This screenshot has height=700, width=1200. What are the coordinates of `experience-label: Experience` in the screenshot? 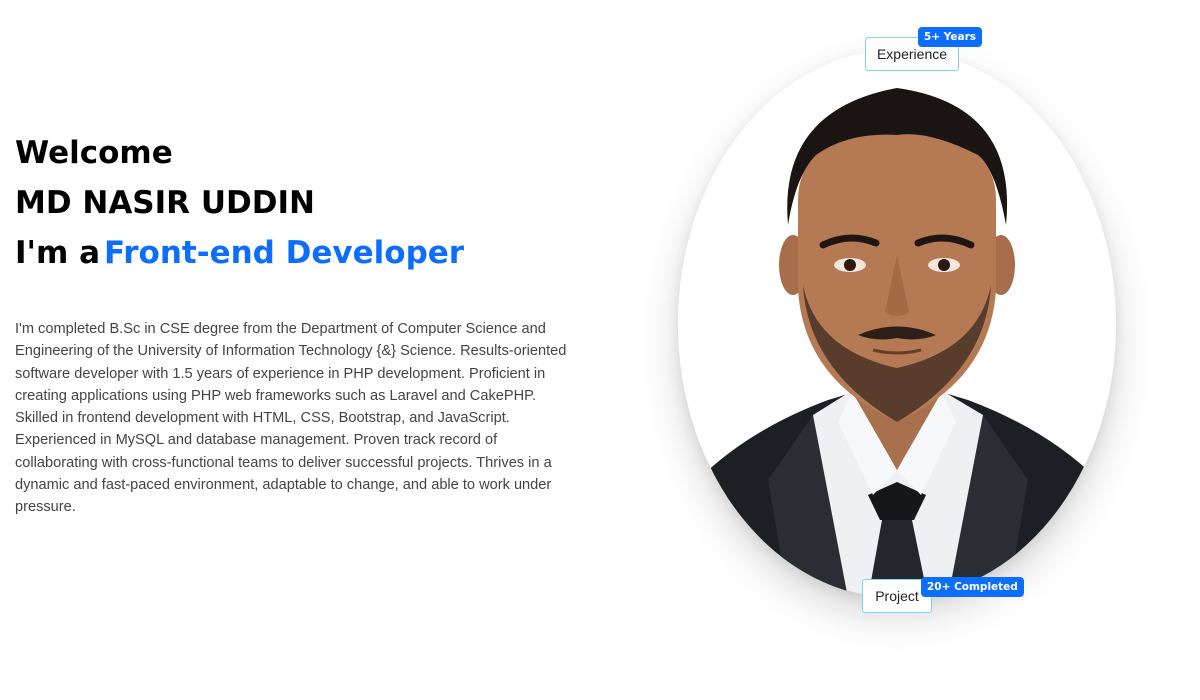 It's located at (912, 54).